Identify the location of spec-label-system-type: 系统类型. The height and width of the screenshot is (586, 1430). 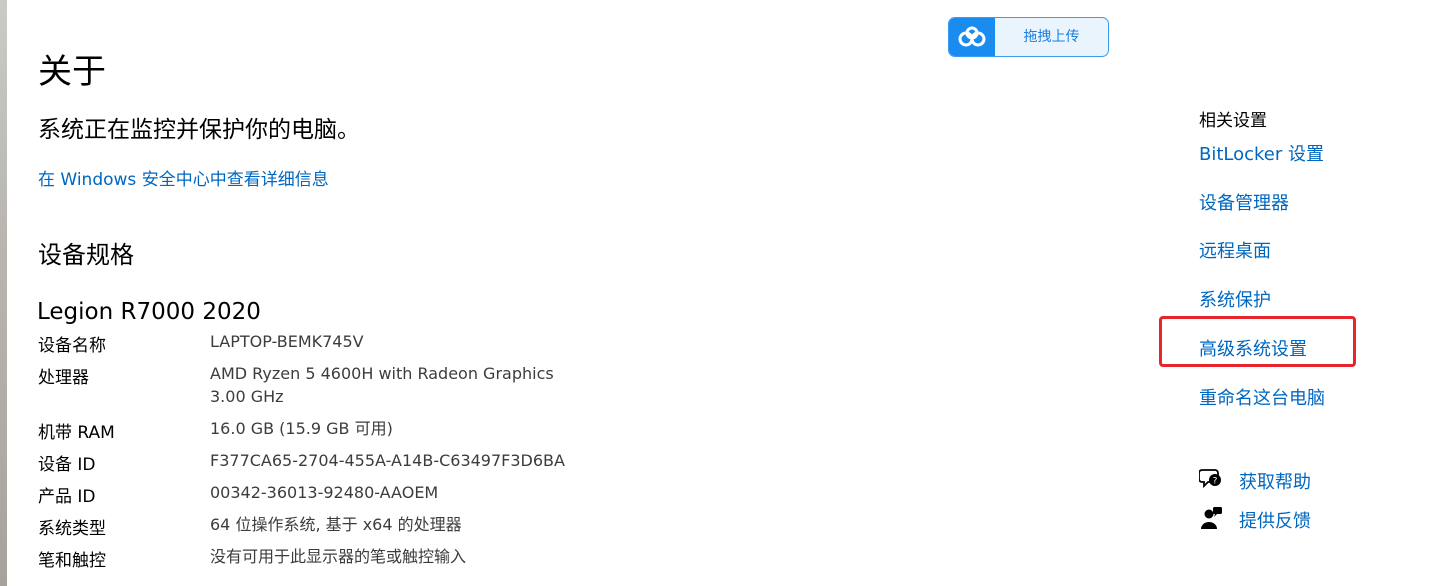
(72, 529).